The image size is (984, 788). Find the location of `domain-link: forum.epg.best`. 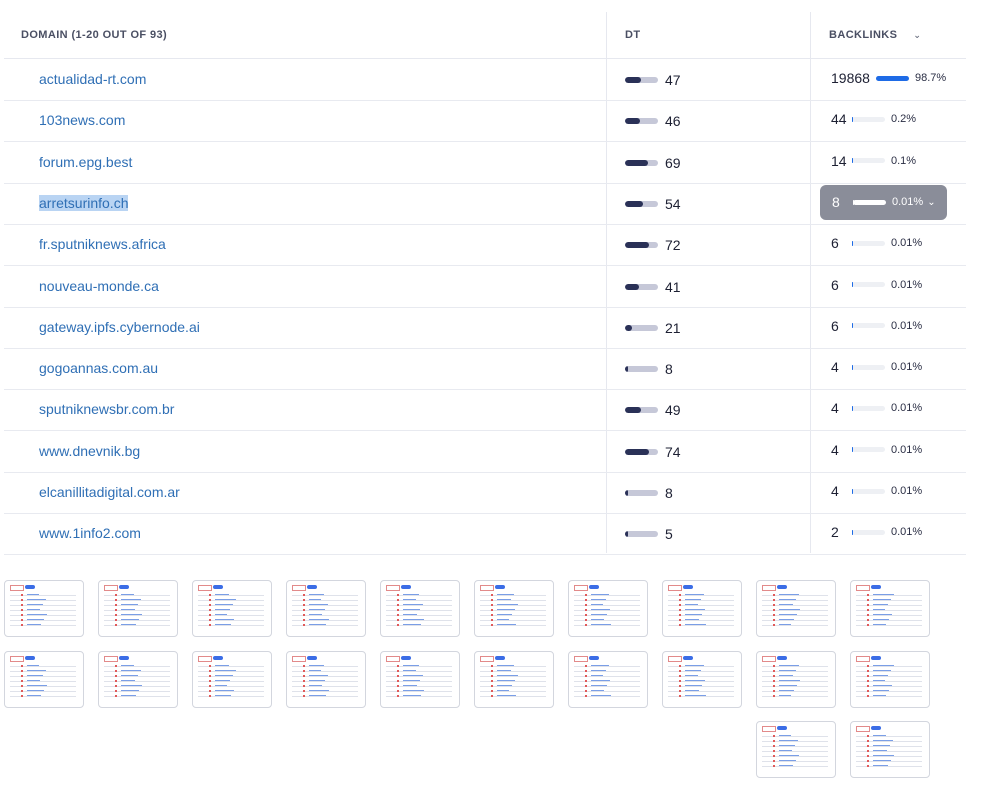

domain-link: forum.epg.best is located at coordinates (85, 162).